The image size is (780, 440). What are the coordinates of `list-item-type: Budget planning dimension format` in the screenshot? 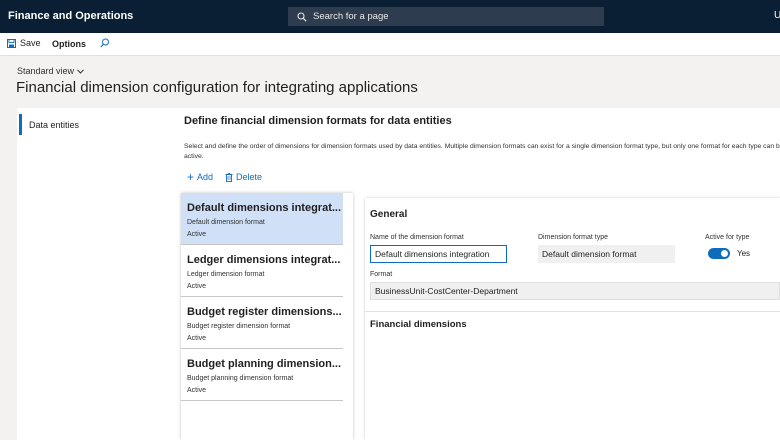 It's located at (240, 378).